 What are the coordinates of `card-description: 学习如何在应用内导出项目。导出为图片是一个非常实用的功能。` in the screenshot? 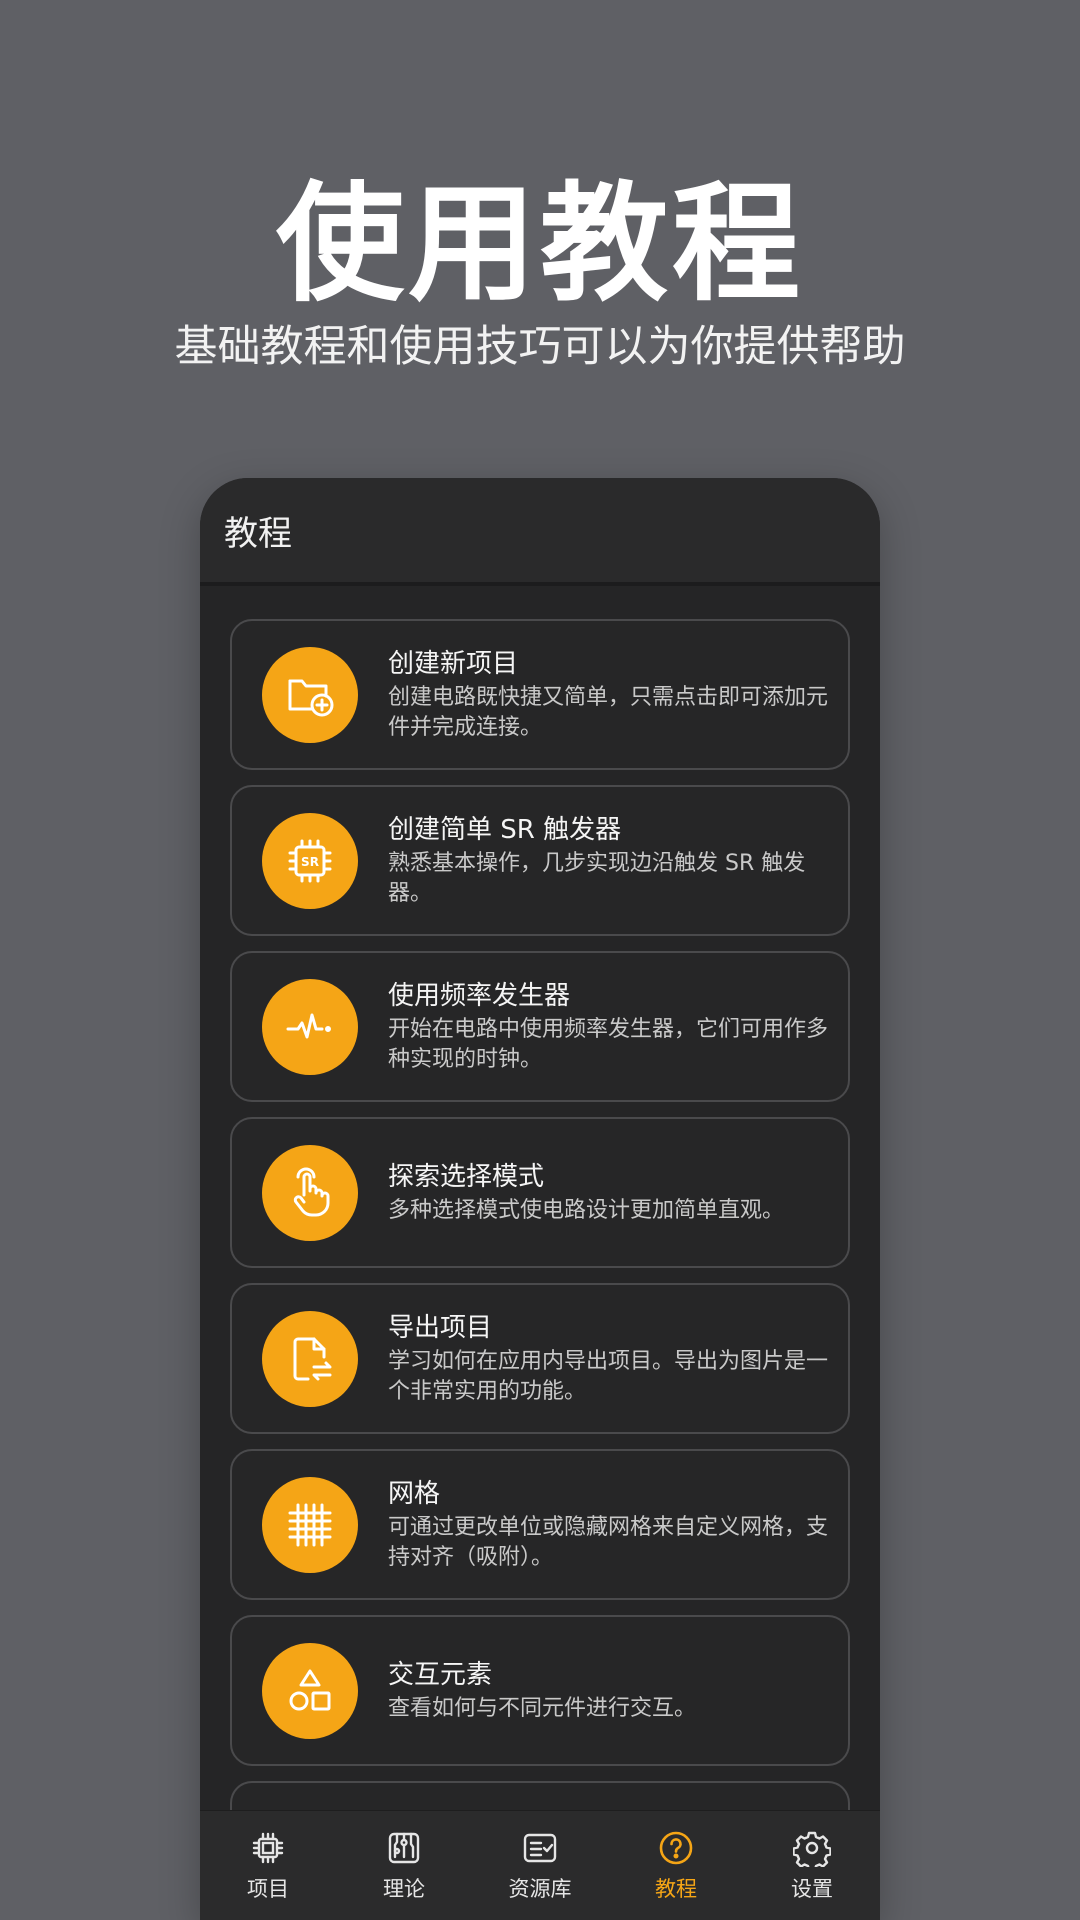 It's located at (608, 1376).